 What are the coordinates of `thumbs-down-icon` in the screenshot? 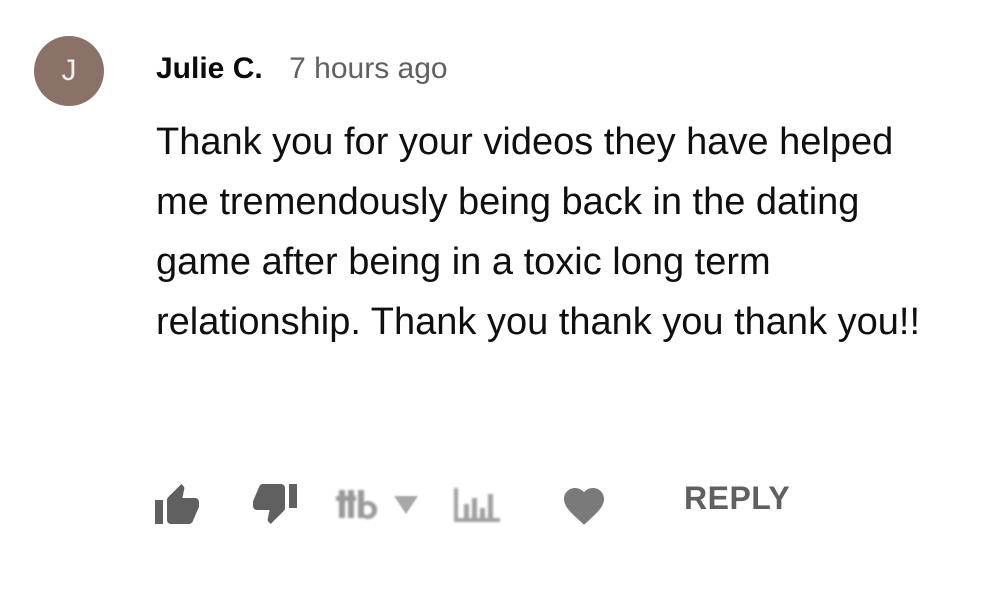 It's located at (275, 504).